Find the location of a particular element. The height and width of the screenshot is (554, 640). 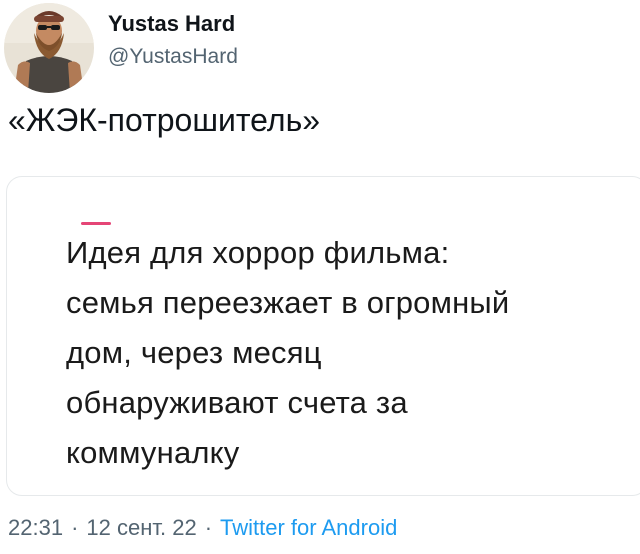

tweet-date: 12 сент. 22 is located at coordinates (141, 527).